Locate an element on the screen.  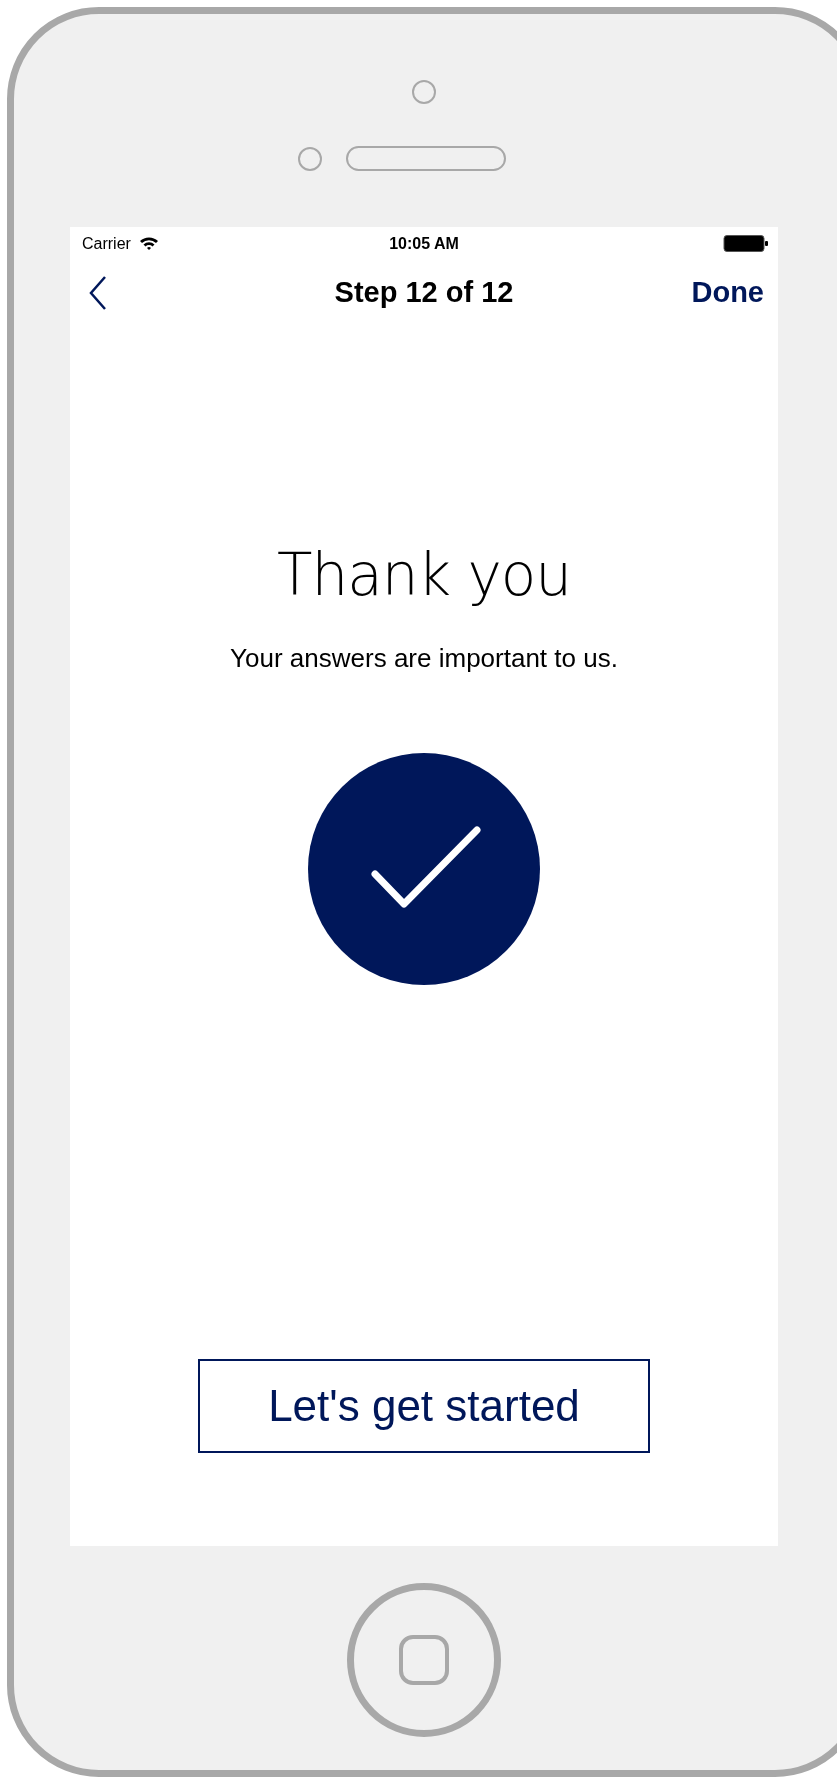
heading: Thank you is located at coordinates (424, 575).